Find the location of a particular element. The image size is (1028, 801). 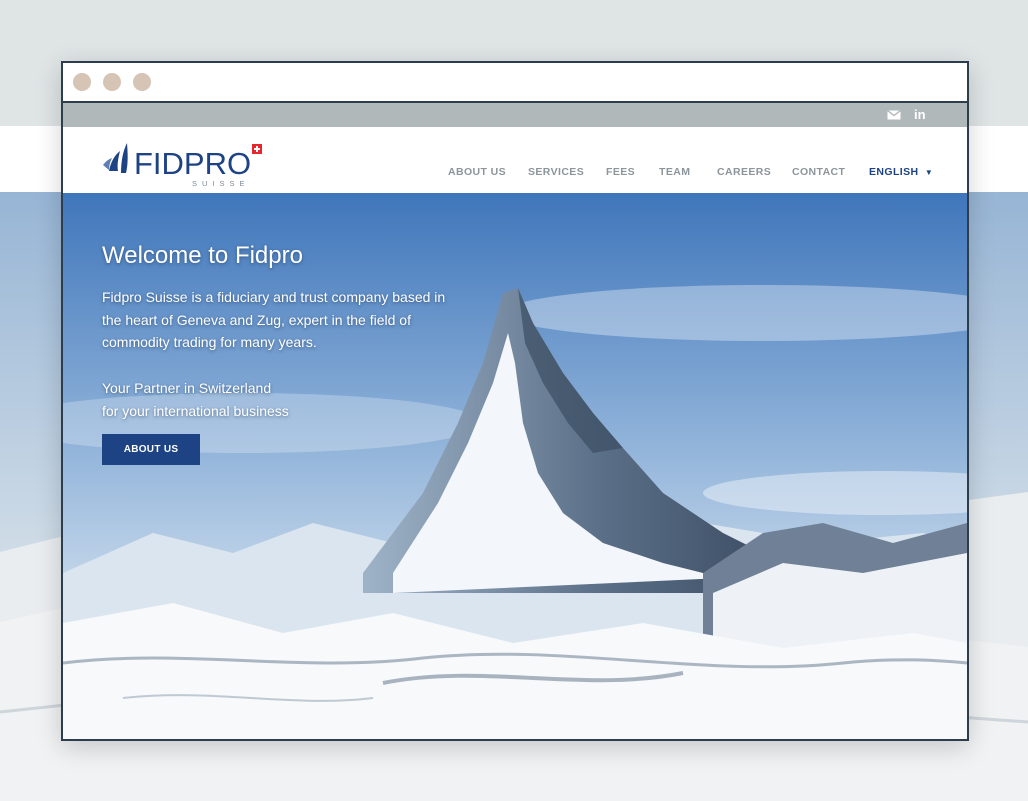

language-label: ENGLISH is located at coordinates (894, 172).